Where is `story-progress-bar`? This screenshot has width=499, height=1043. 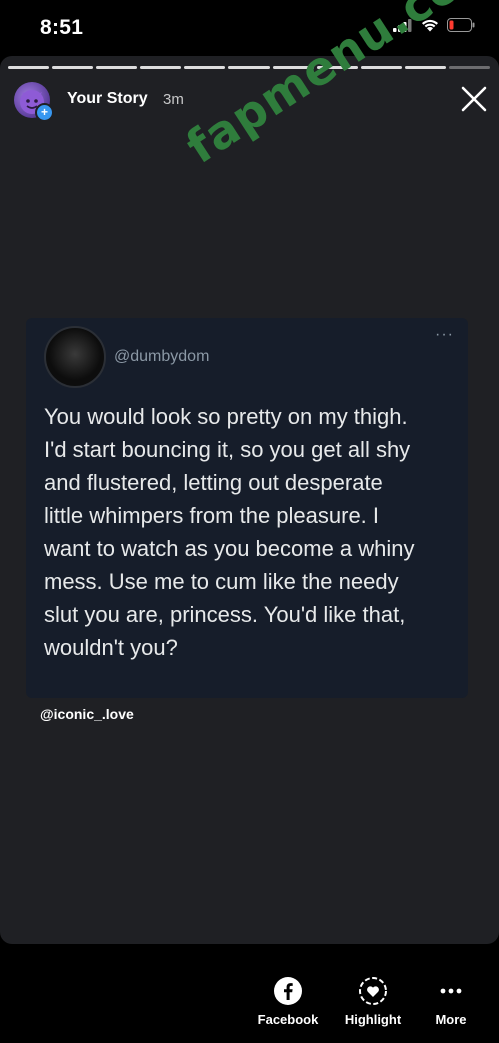
story-progress-bar is located at coordinates (249, 67).